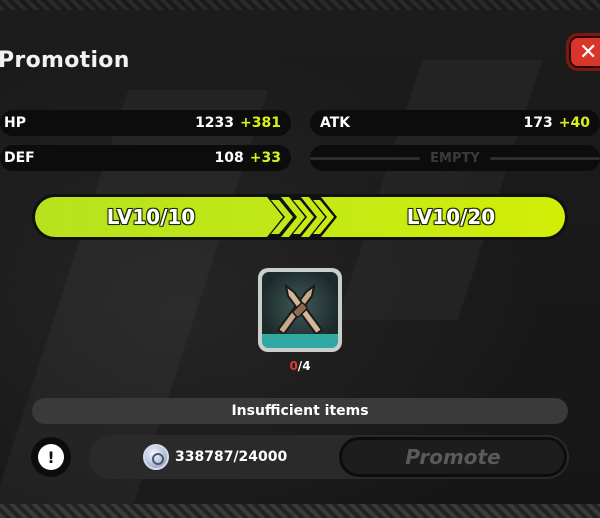  I want to click on close-button: ✕, so click(583, 52).